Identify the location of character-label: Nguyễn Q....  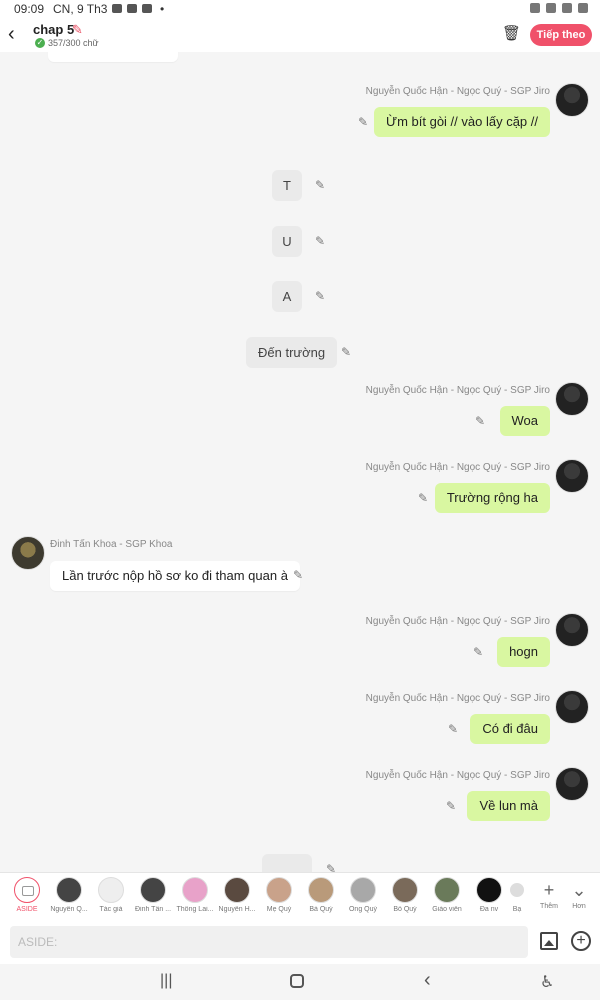
(69, 909).